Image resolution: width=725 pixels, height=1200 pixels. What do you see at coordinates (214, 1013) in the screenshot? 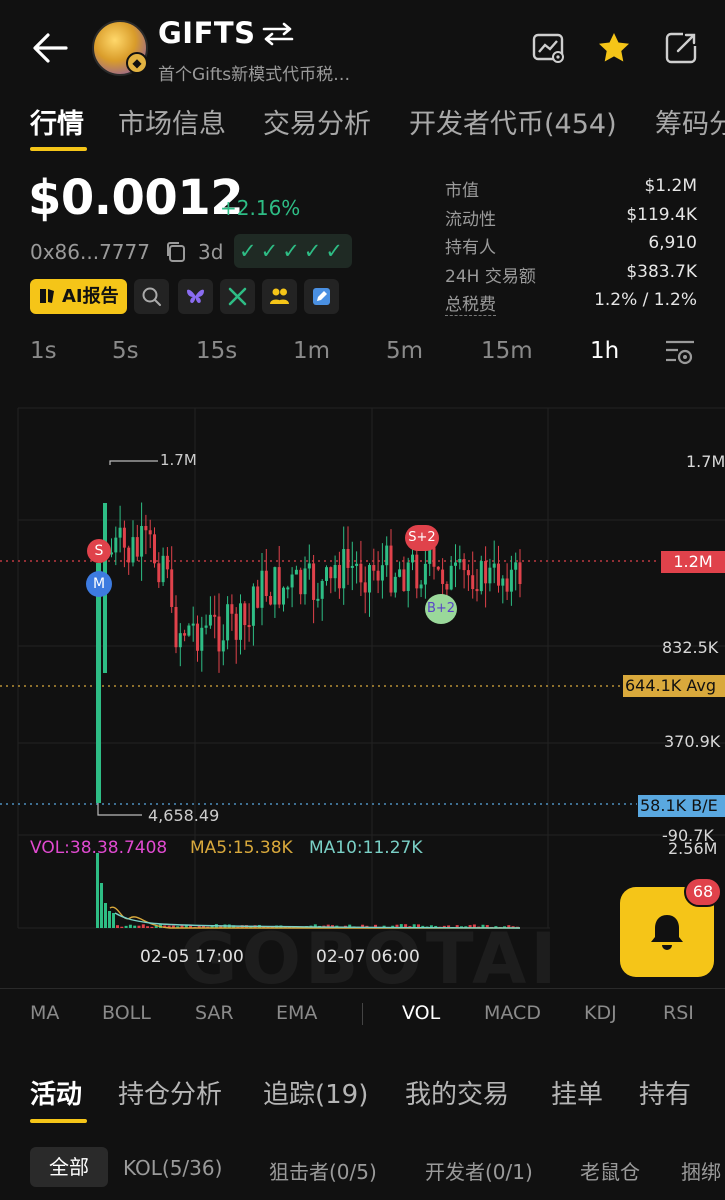
I see `indicator-sar: SAR` at bounding box center [214, 1013].